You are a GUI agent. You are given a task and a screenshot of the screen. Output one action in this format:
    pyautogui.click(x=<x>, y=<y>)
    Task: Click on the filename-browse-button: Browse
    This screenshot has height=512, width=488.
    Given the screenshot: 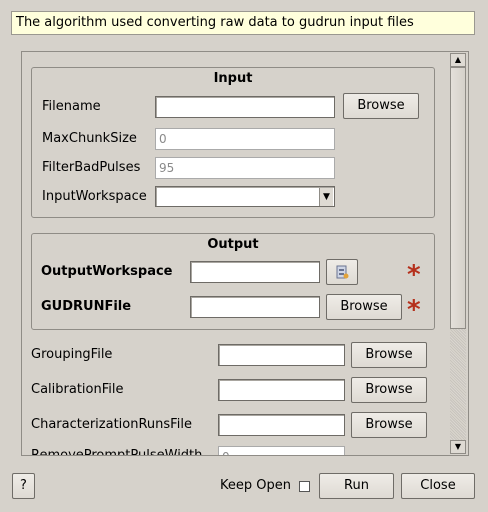 What is the action you would take?
    pyautogui.click(x=381, y=106)
    